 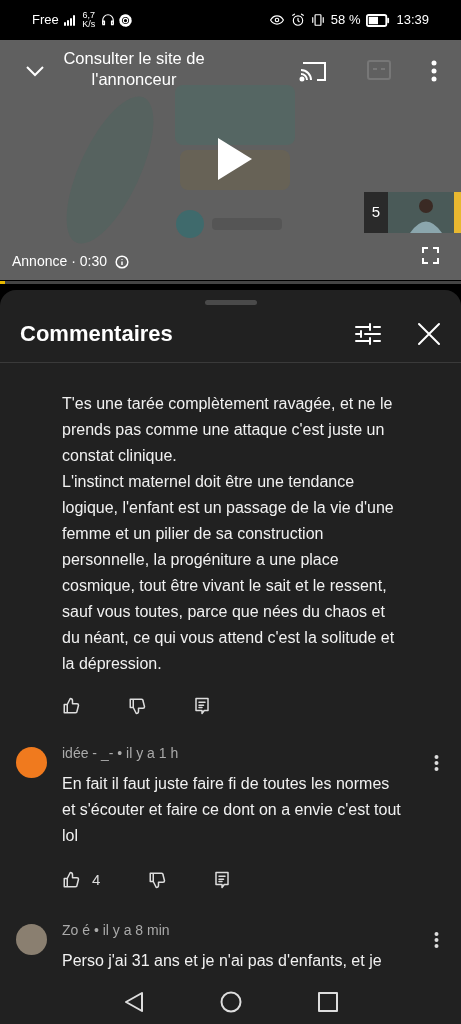 I want to click on comment-meta: idée - _- • il y a 1 h, so click(x=120, y=753).